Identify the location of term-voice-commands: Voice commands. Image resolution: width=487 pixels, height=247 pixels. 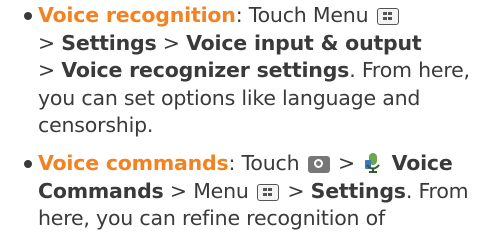
(133, 162).